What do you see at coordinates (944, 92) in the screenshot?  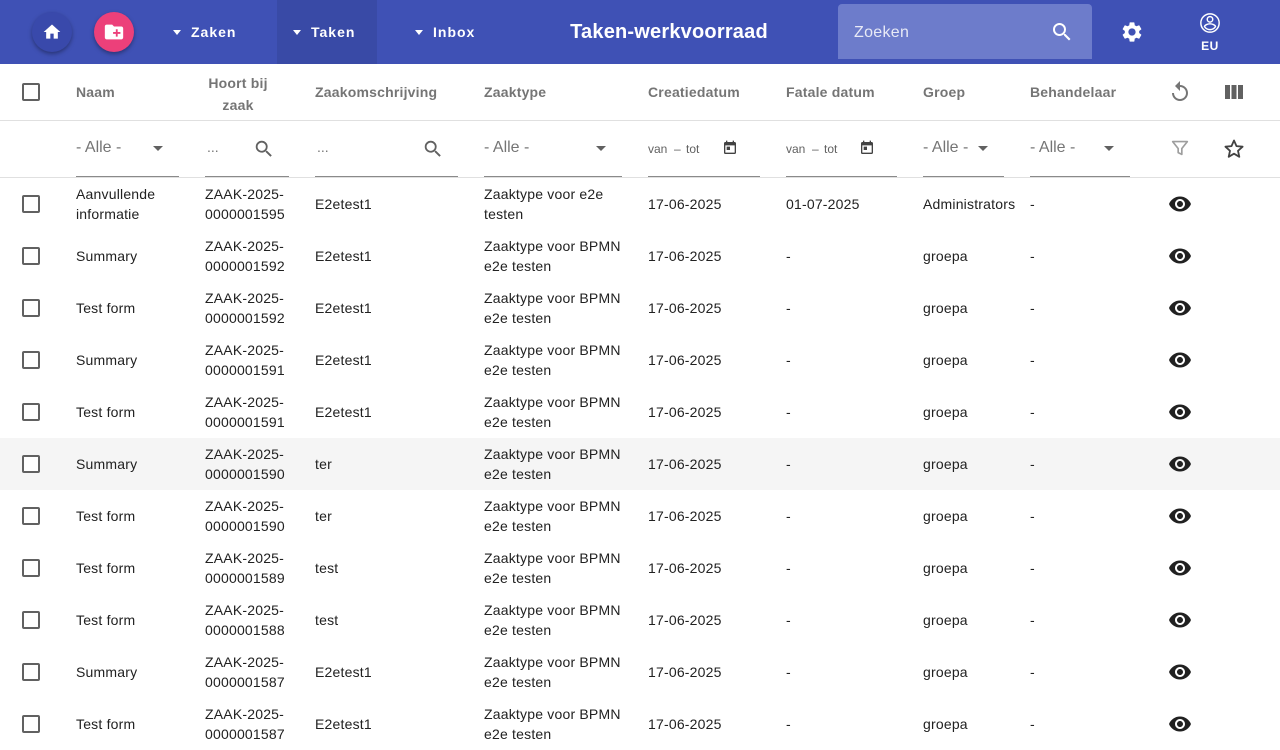 I see `column-header-groep: Groep` at bounding box center [944, 92].